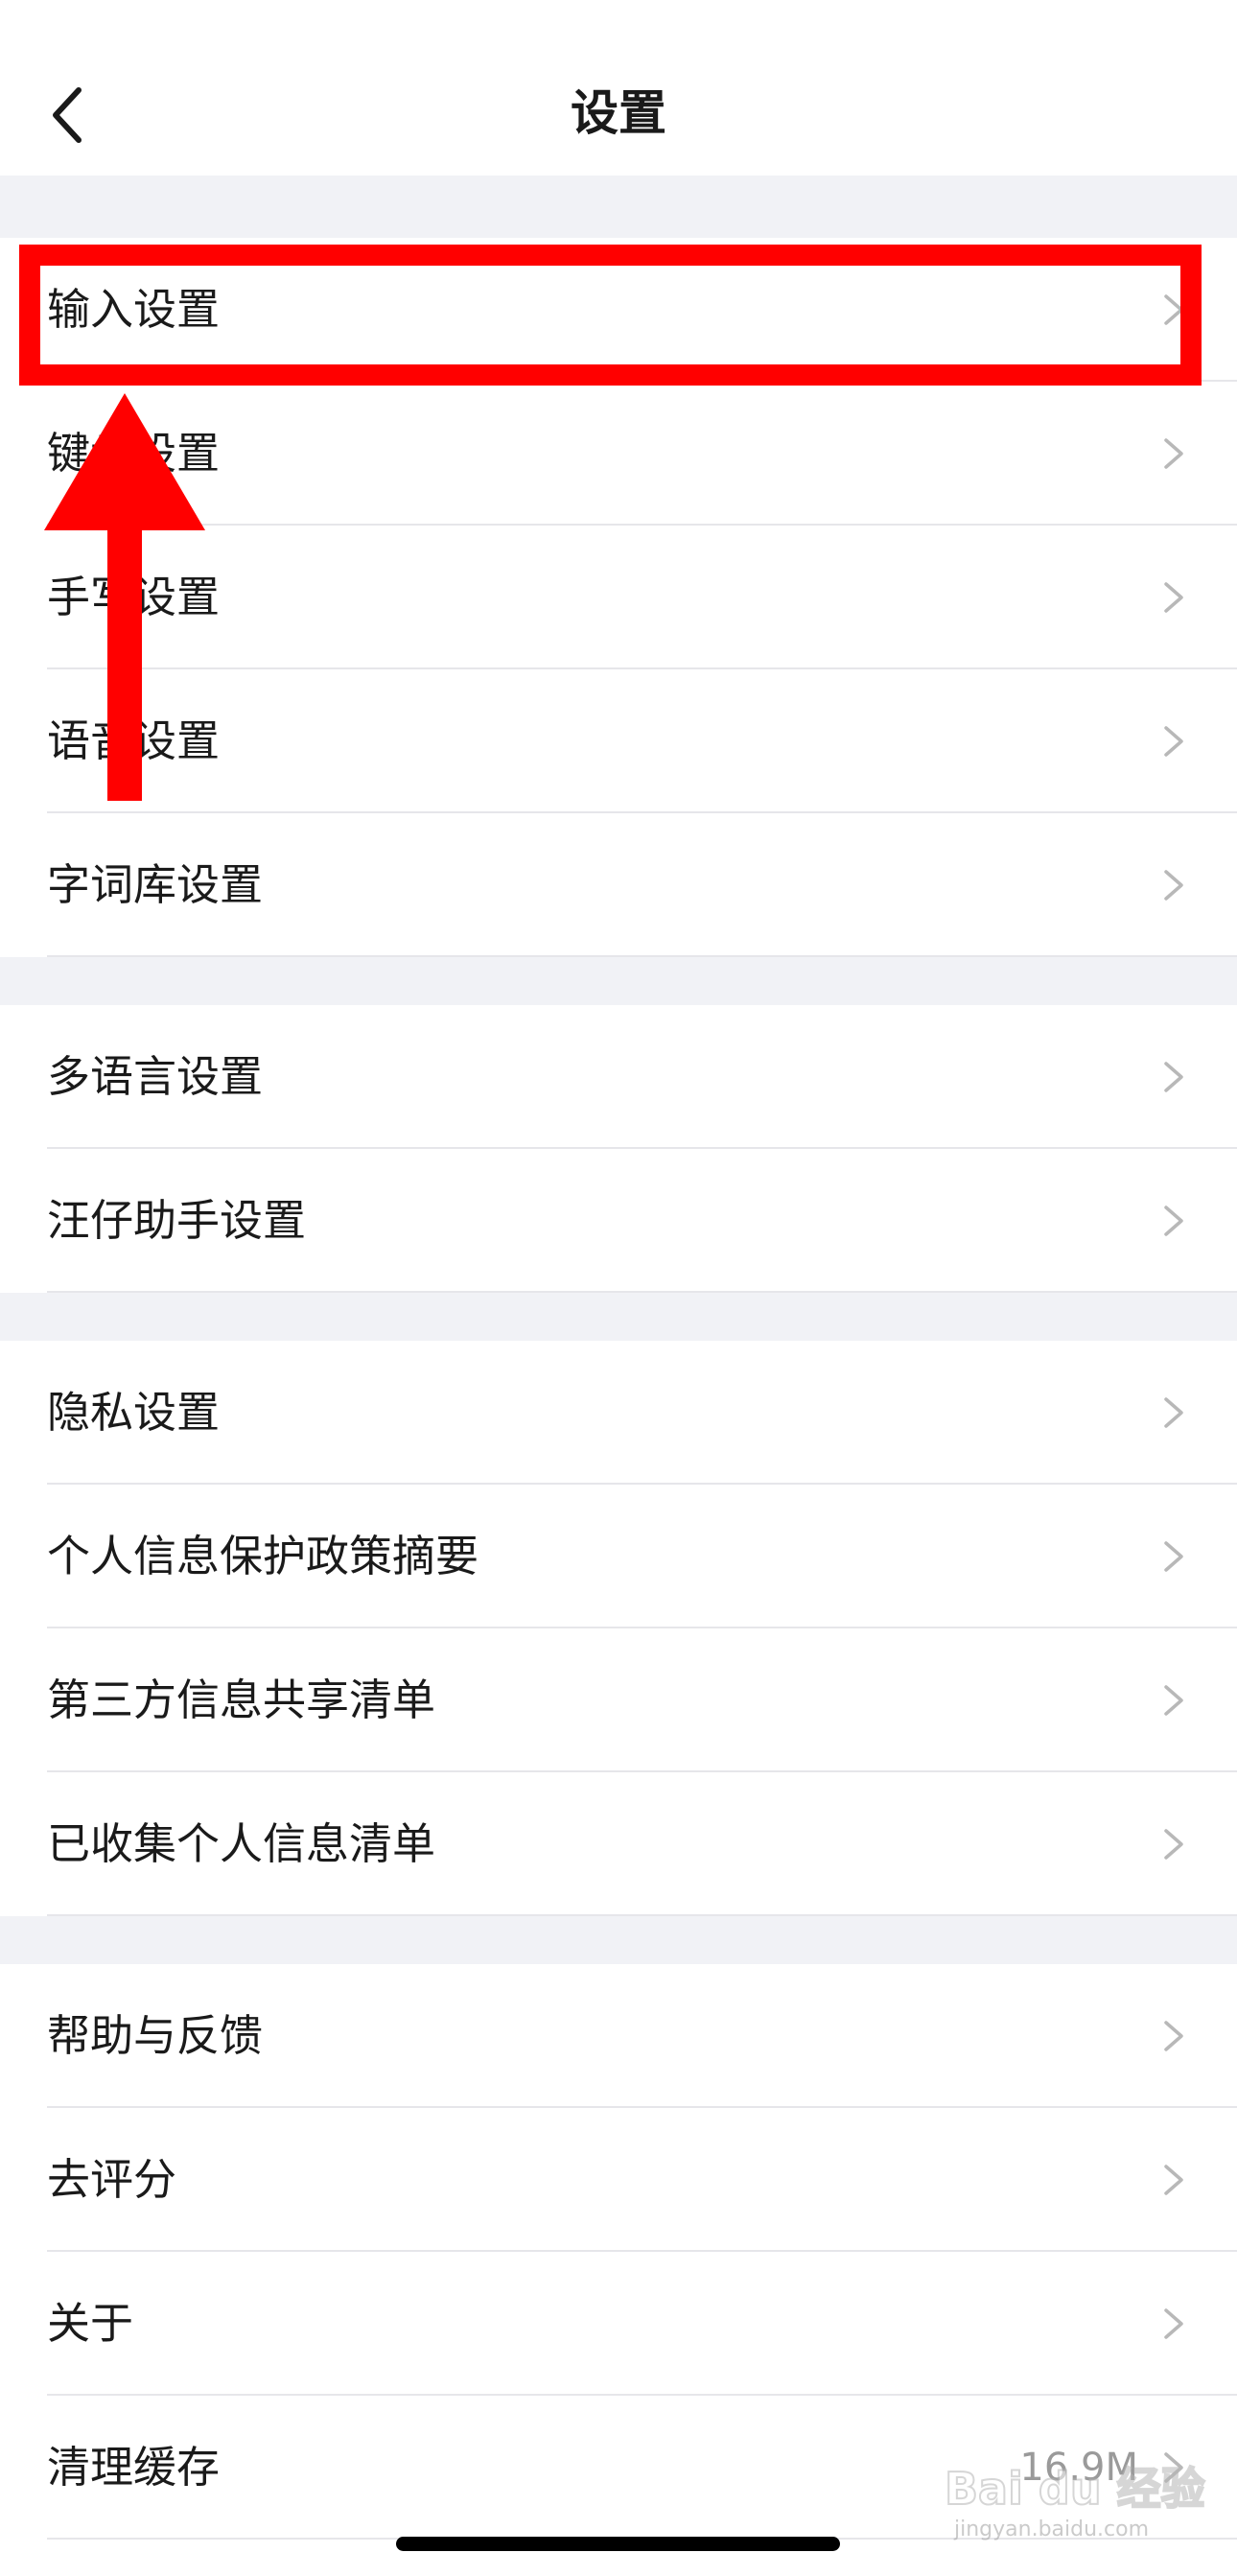  Describe the element at coordinates (618, 454) in the screenshot. I see `settings-row: 键盘设置` at that location.